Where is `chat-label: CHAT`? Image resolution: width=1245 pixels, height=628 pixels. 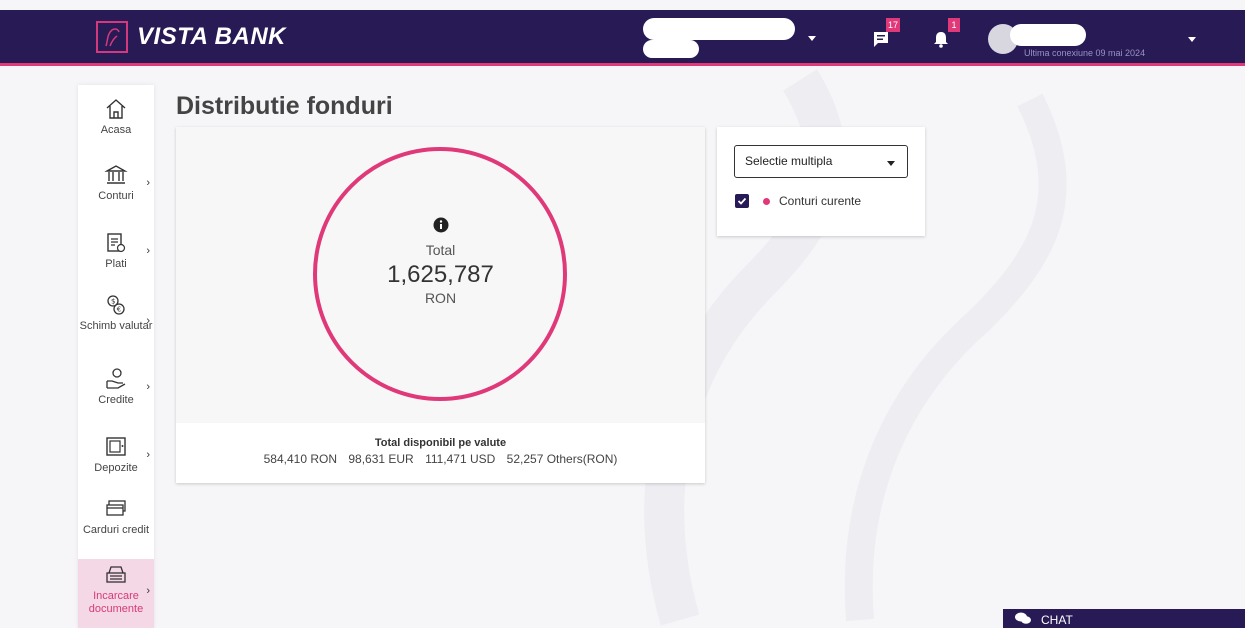
chat-label: CHAT is located at coordinates (1057, 620).